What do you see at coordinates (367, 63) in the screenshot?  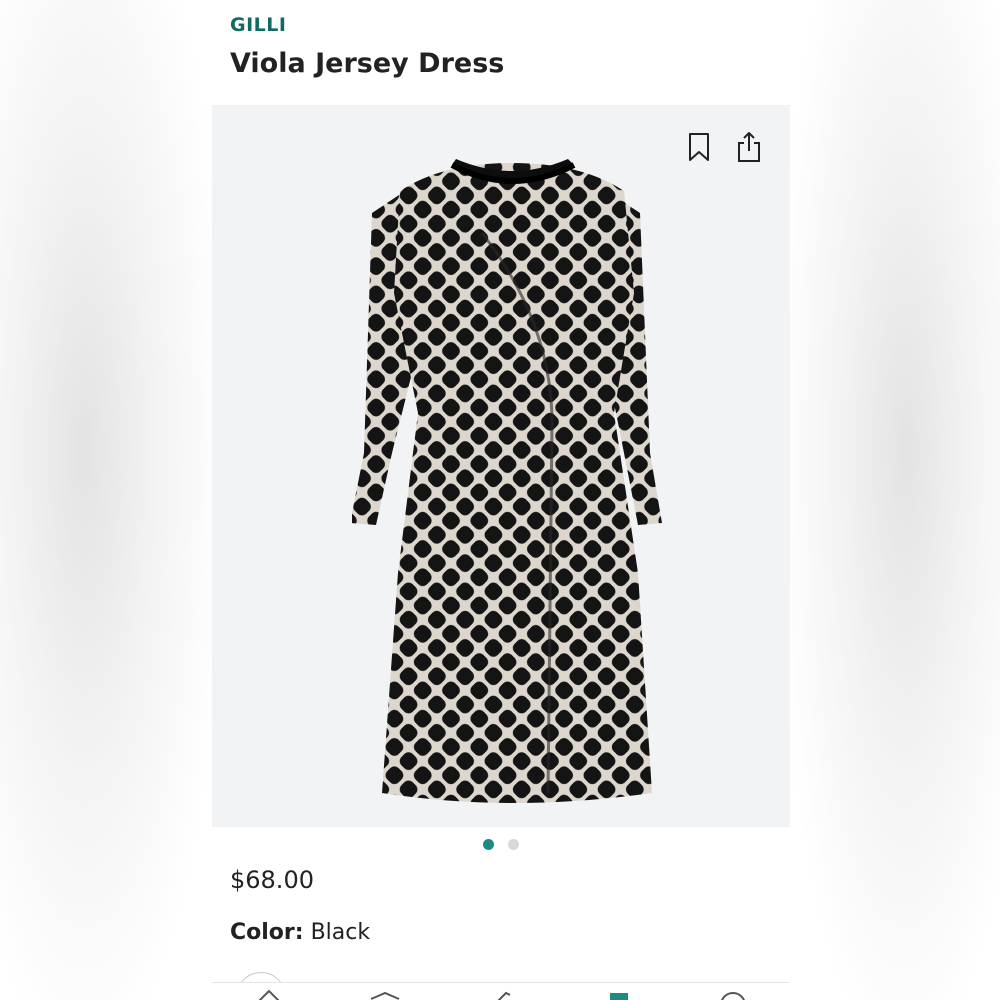 I see `product-title: Viola Jersey Dress` at bounding box center [367, 63].